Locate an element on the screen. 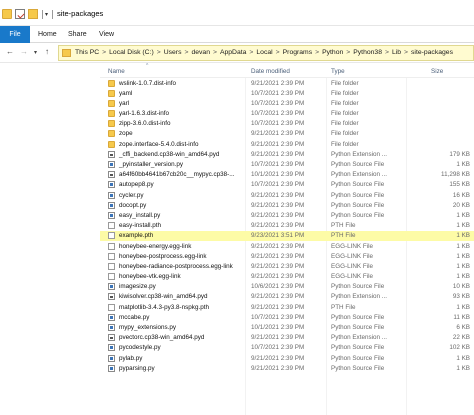 Image resolution: width=474 pixels, height=415 pixels. file-row: yaml 10/7/2021 2:39 PM File folder is located at coordinates (287, 93).